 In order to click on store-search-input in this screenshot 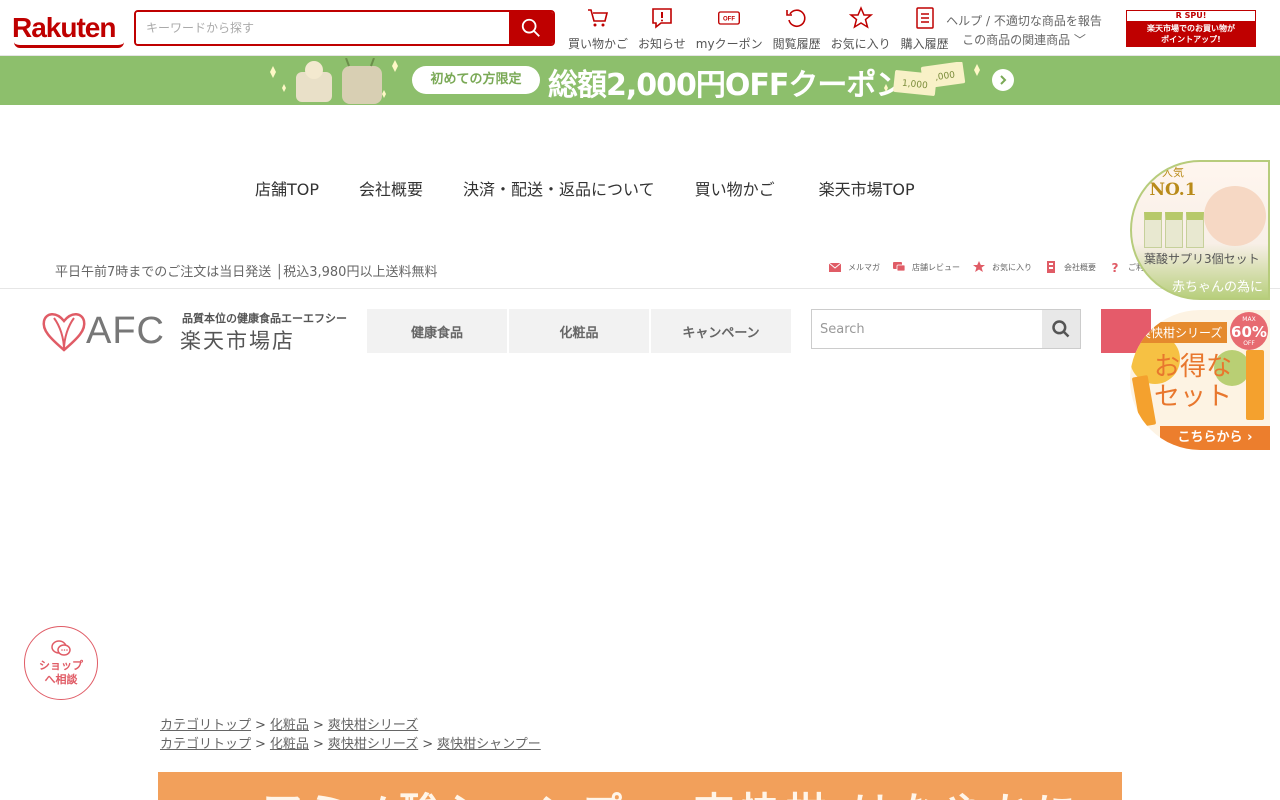, I will do `click(927, 329)`.